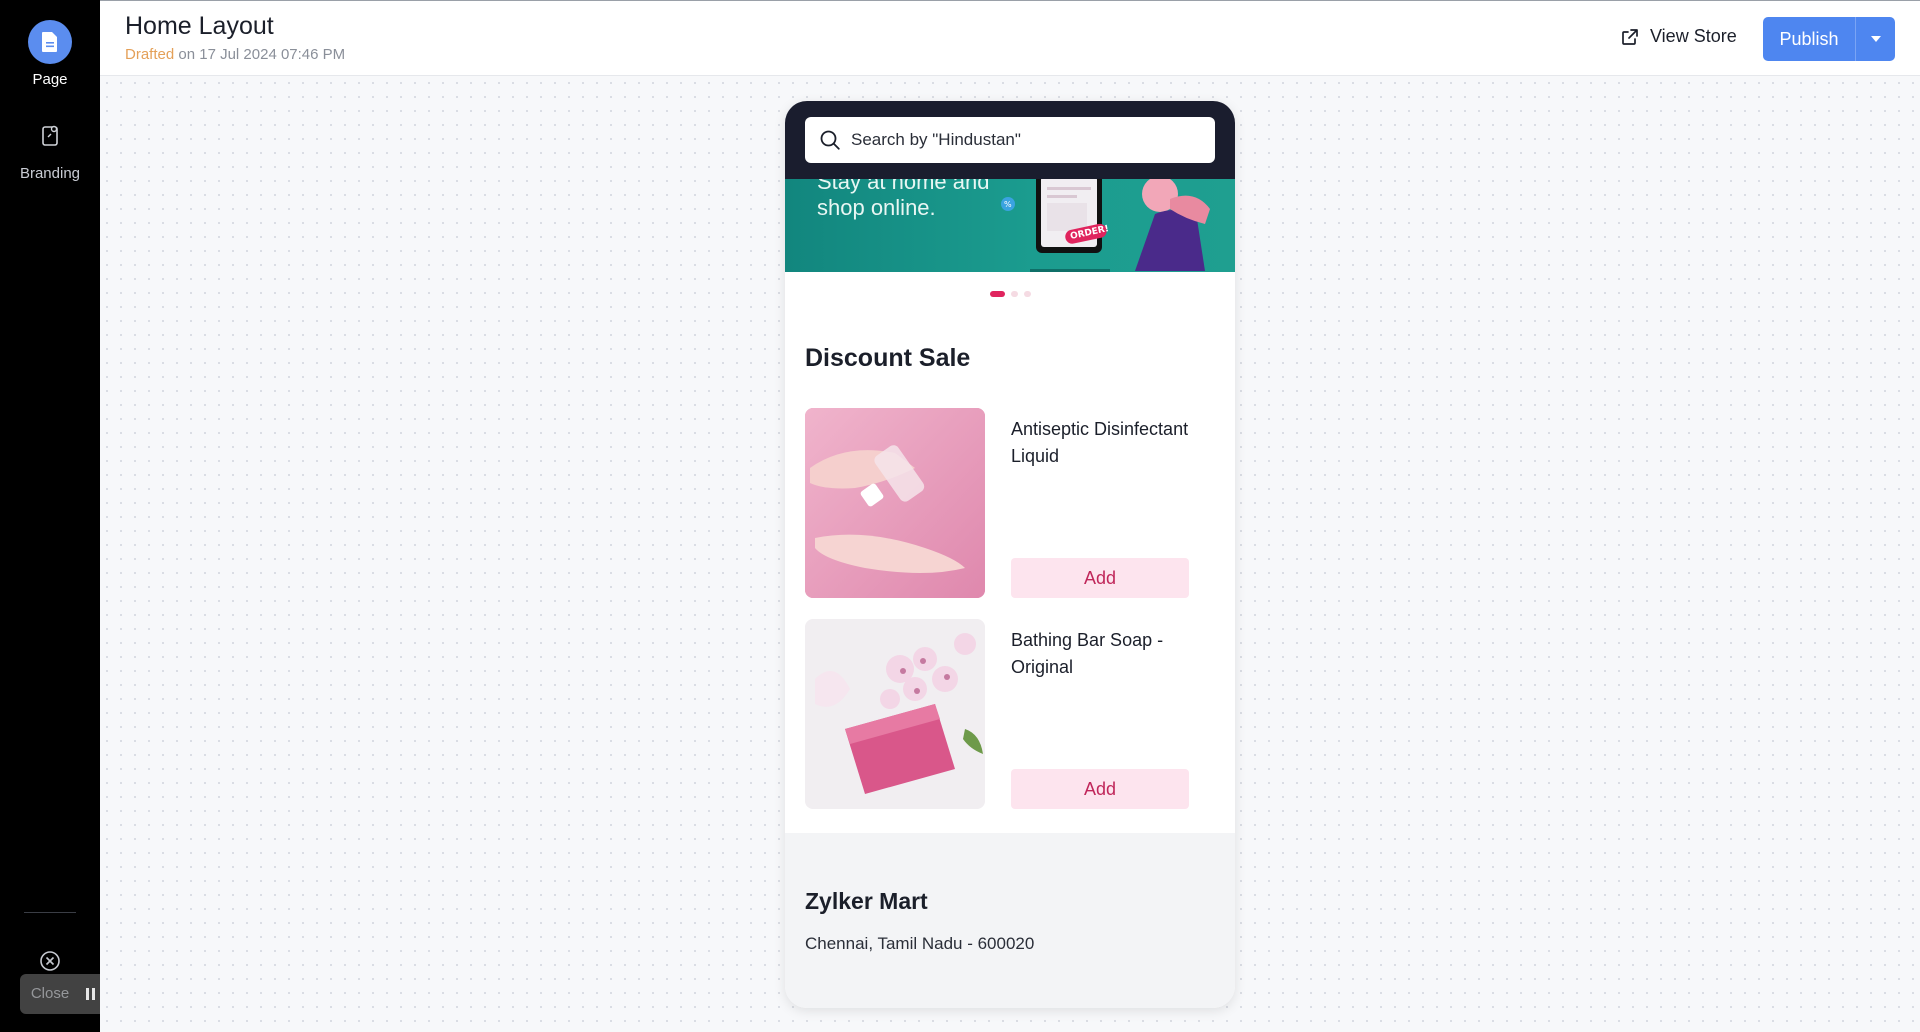 The image size is (1920, 1032). Describe the element at coordinates (1693, 36) in the screenshot. I see `view-store-label: View Store` at that location.